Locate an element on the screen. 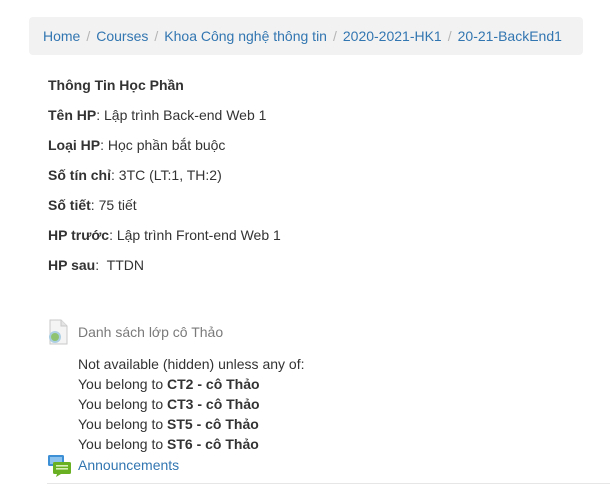  breadcrumb-faculty: Khoa Công nghệ thông tin is located at coordinates (245, 36).